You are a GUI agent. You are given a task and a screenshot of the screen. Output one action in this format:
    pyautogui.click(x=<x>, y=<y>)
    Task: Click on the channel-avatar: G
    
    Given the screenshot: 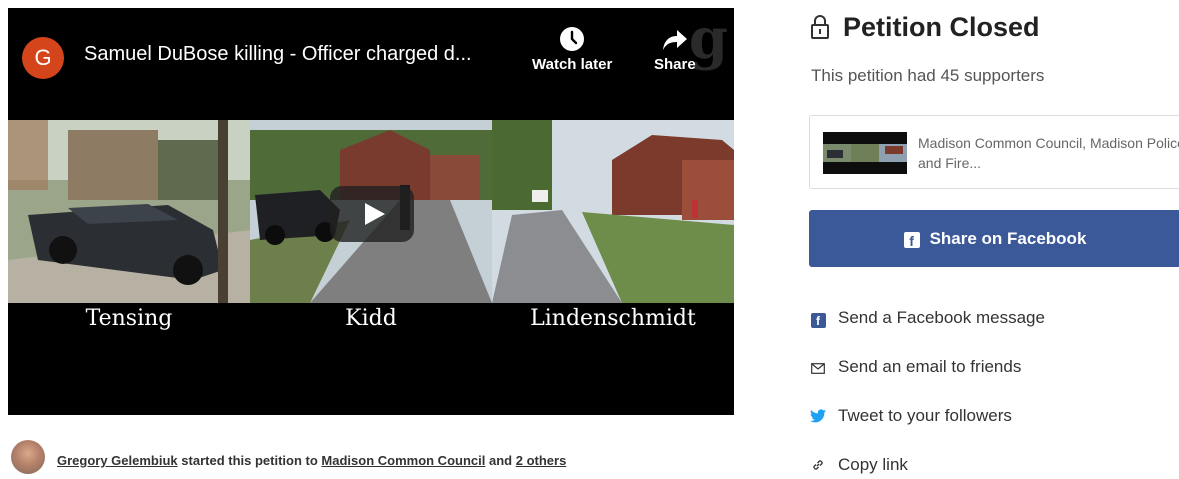 What is the action you would take?
    pyautogui.click(x=43, y=58)
    